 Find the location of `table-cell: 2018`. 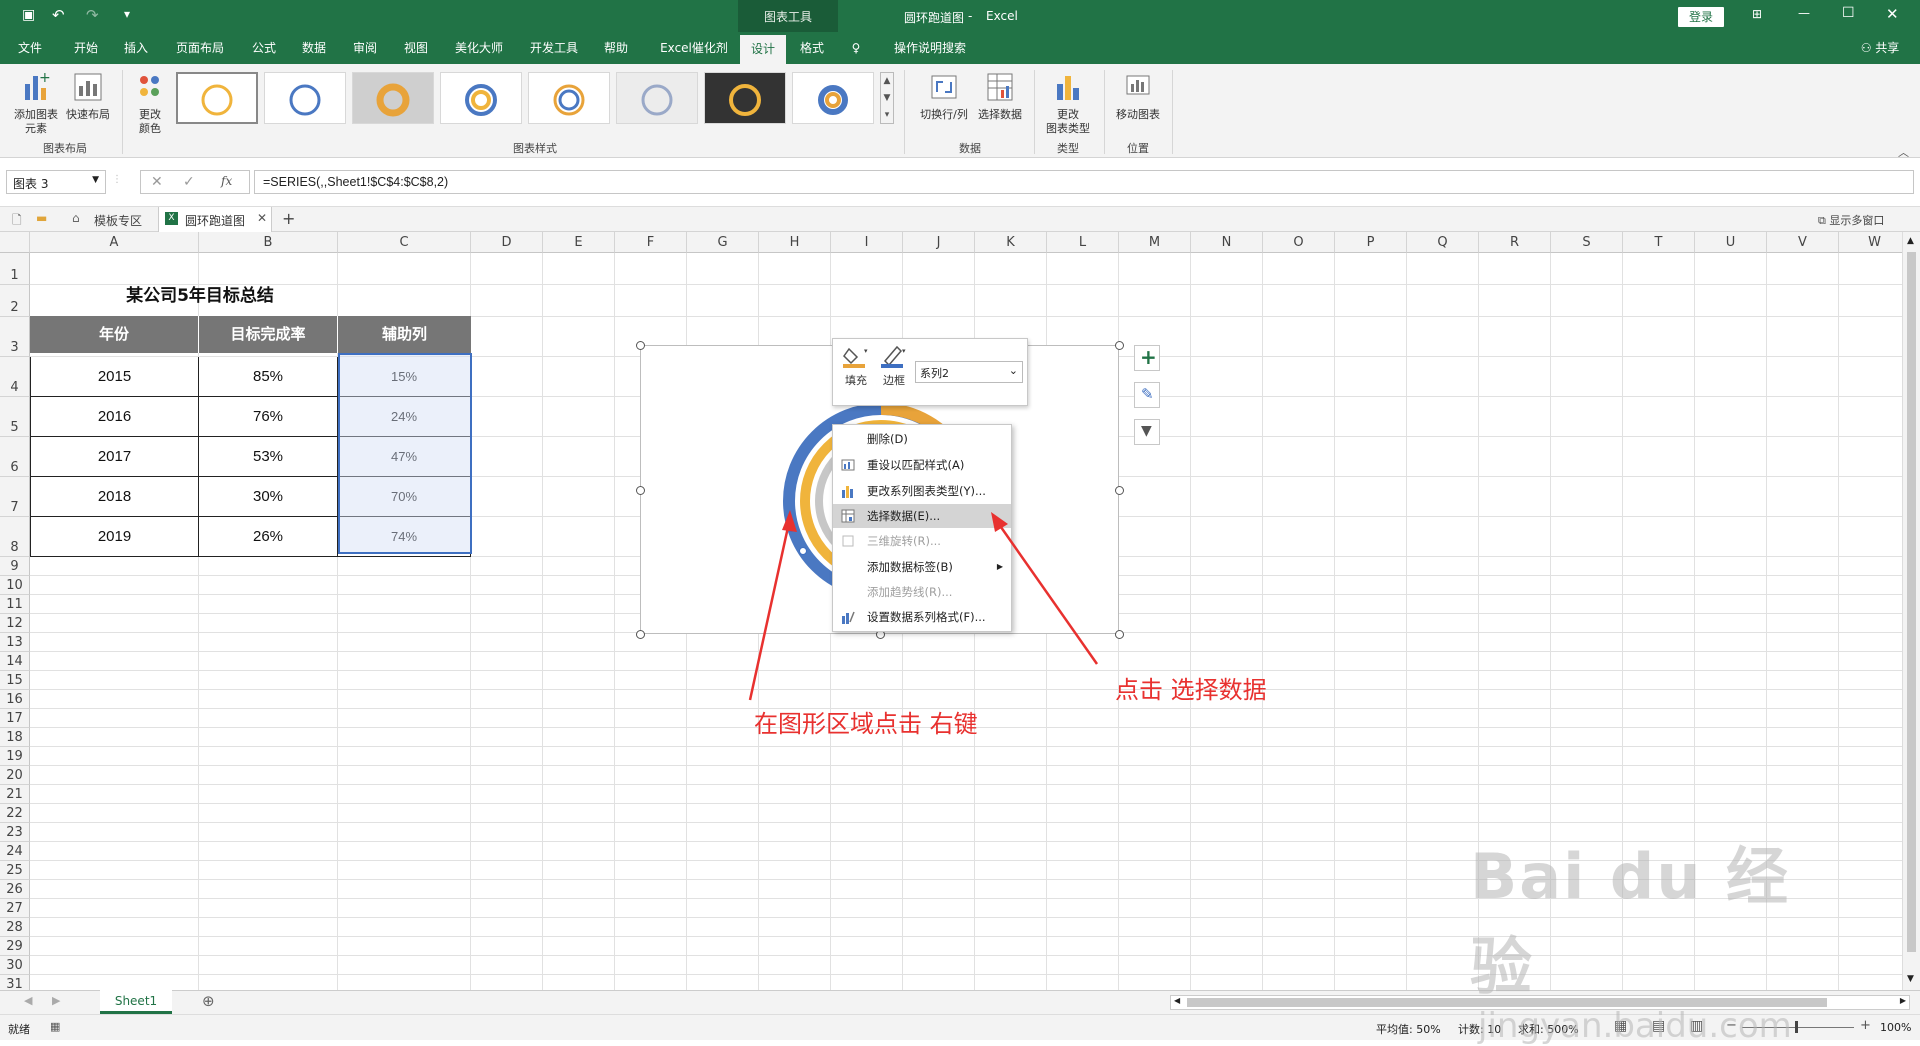

table-cell: 2018 is located at coordinates (114, 497).